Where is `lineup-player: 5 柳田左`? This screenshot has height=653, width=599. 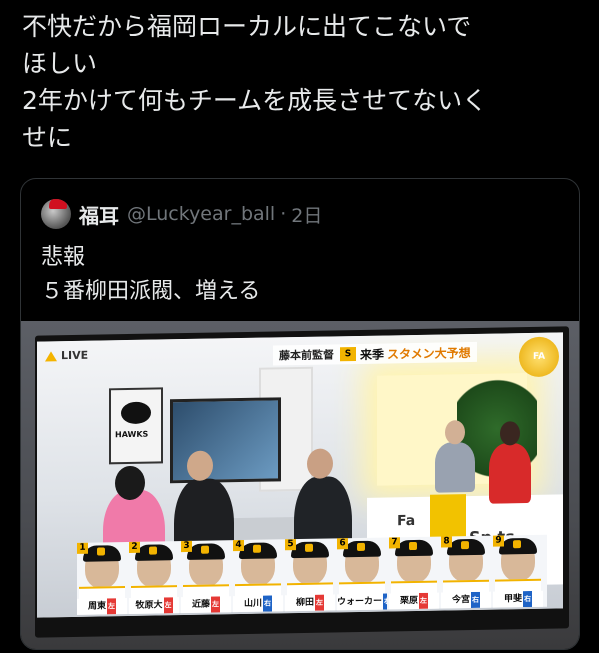 lineup-player: 5 柳田左 is located at coordinates (310, 575).